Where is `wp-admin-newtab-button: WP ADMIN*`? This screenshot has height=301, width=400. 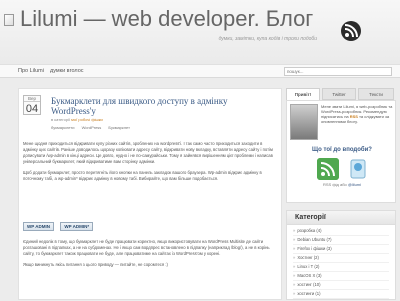
wp-admin-newtab-button: WP ADMIN* is located at coordinates (77, 226).